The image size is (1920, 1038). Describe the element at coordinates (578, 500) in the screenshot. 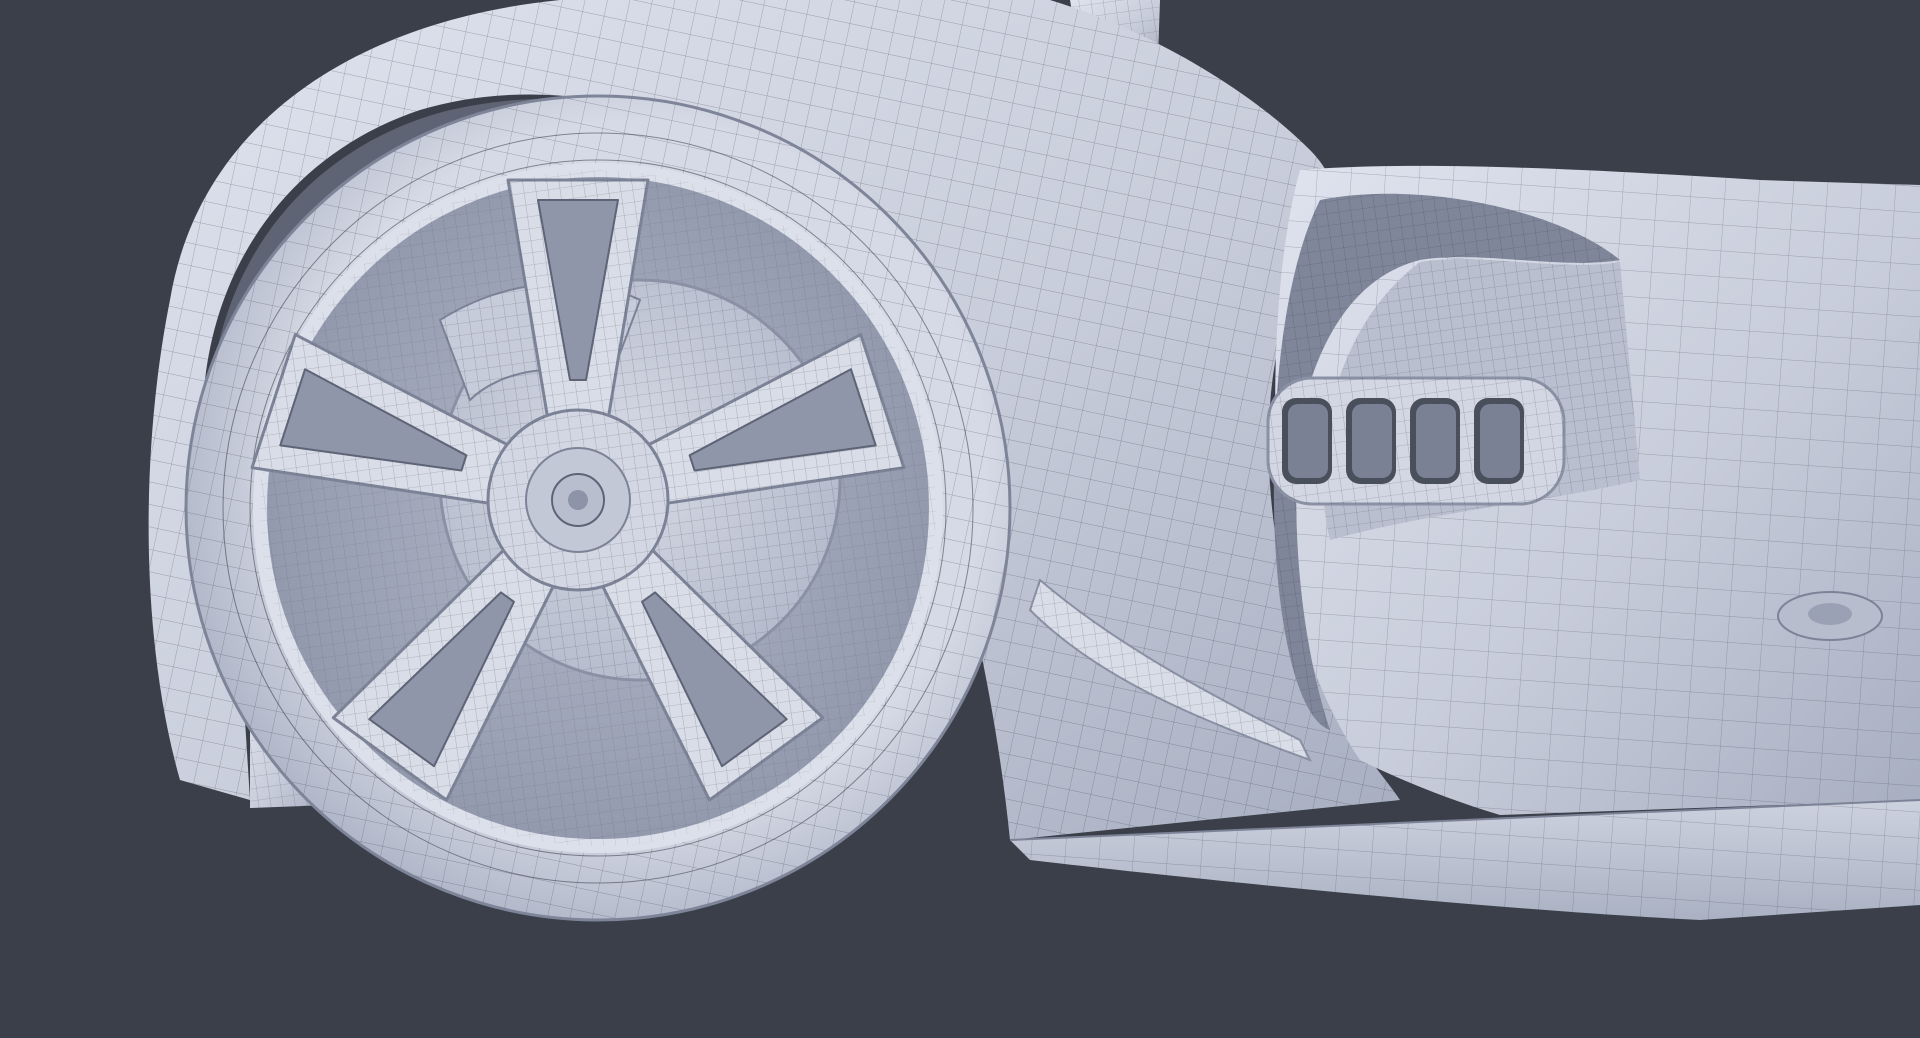

I see `center-lug-nut` at that location.